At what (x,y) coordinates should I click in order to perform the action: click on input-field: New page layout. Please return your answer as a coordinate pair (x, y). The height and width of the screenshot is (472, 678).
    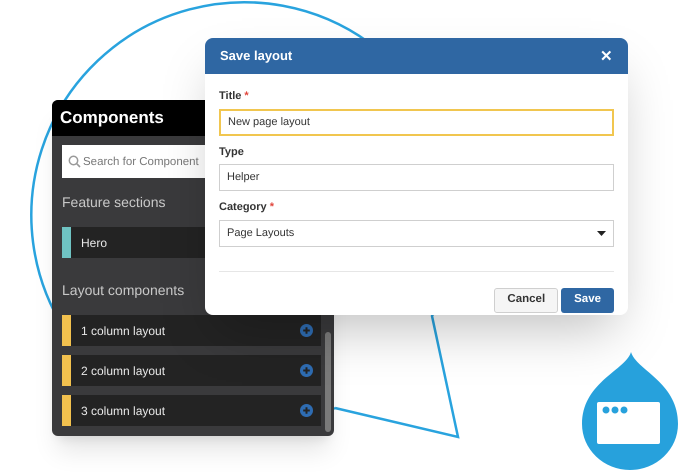
    Looking at the image, I should click on (416, 122).